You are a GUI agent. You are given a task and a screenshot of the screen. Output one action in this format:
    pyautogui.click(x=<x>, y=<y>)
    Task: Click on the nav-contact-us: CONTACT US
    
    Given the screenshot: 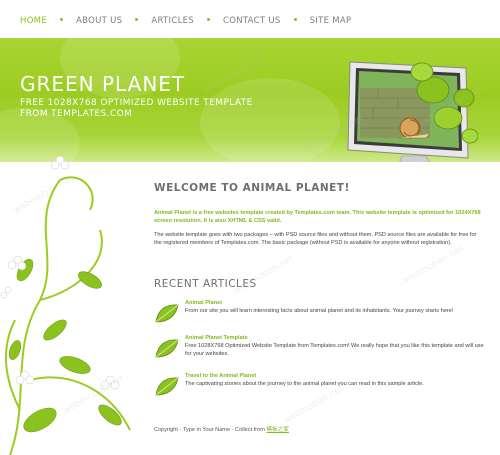 What is the action you would take?
    pyautogui.click(x=252, y=21)
    